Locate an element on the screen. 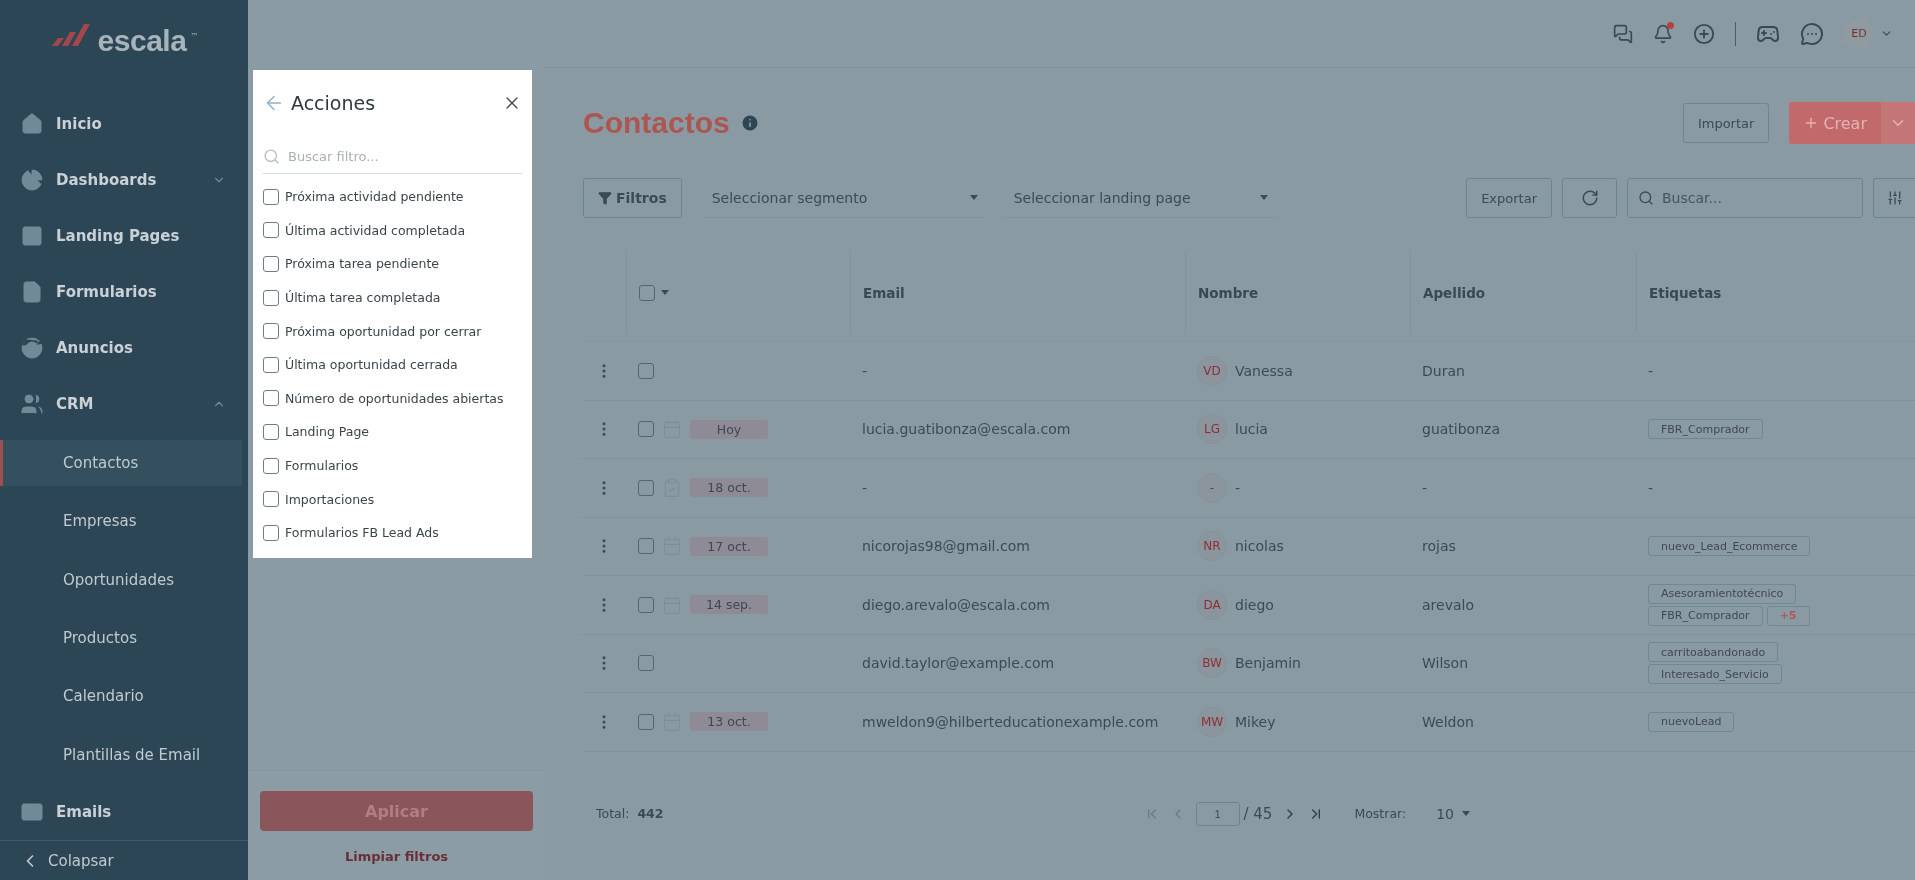  segment-select: Seleccionar segmento is located at coordinates (843, 198).